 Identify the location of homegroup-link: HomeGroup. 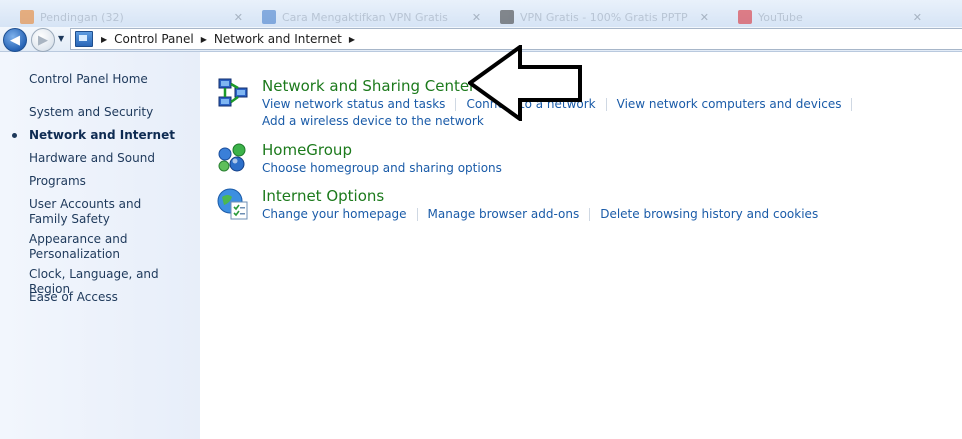
(307, 150).